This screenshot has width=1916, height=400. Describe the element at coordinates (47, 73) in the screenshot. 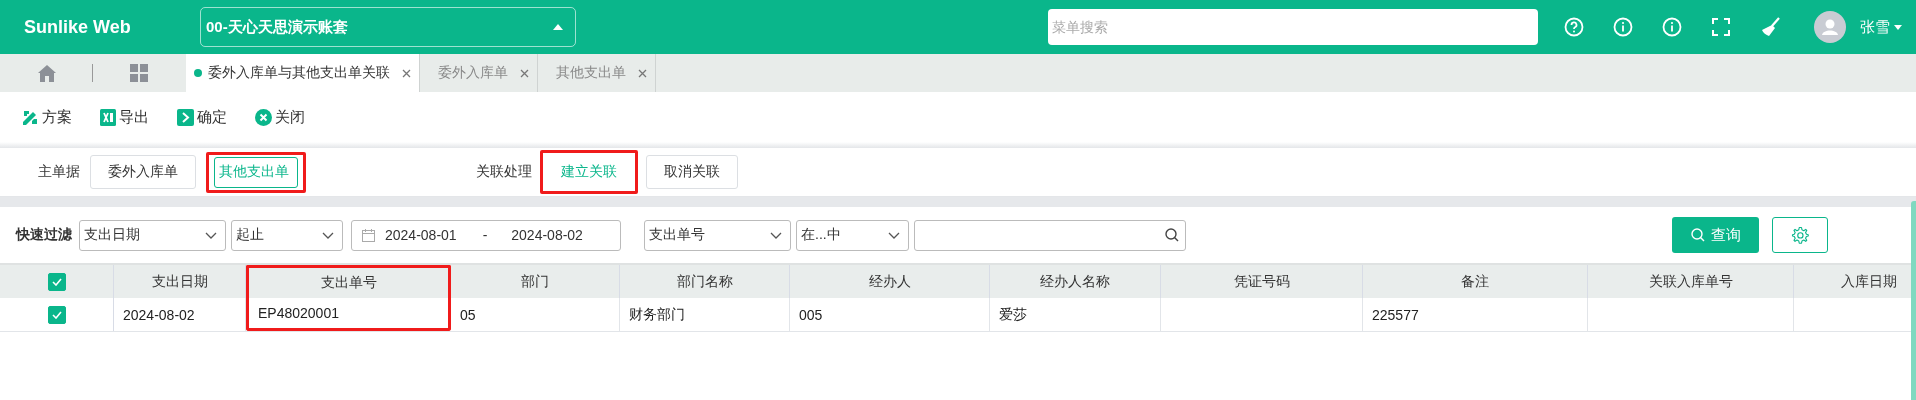

I see `home-icon` at that location.